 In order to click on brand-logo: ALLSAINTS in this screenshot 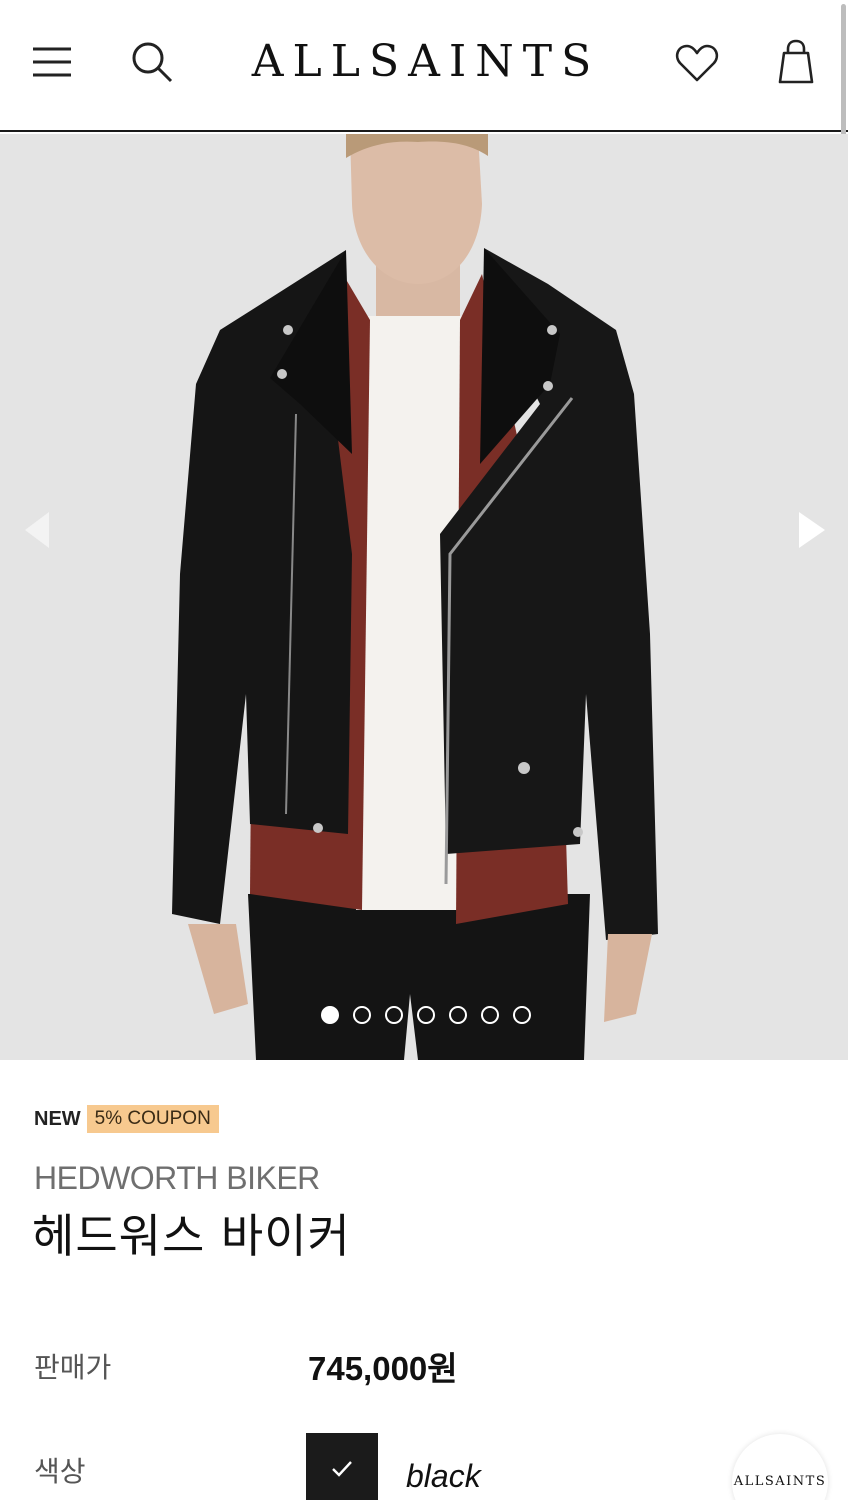, I will do `click(426, 62)`.